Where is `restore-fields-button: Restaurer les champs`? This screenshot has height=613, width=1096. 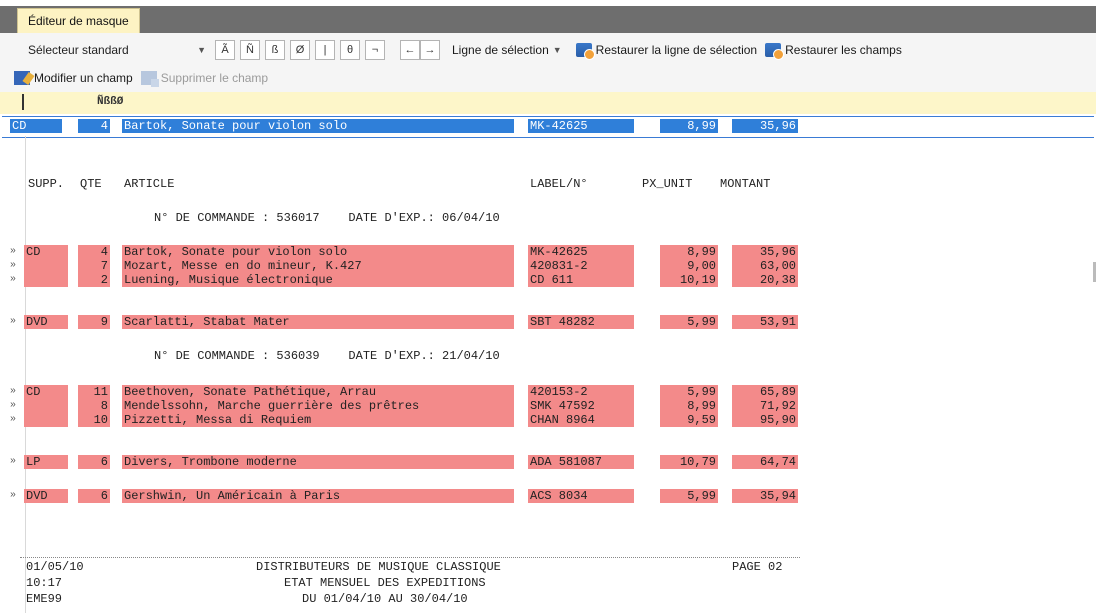 restore-fields-button: Restaurer les champs is located at coordinates (833, 51).